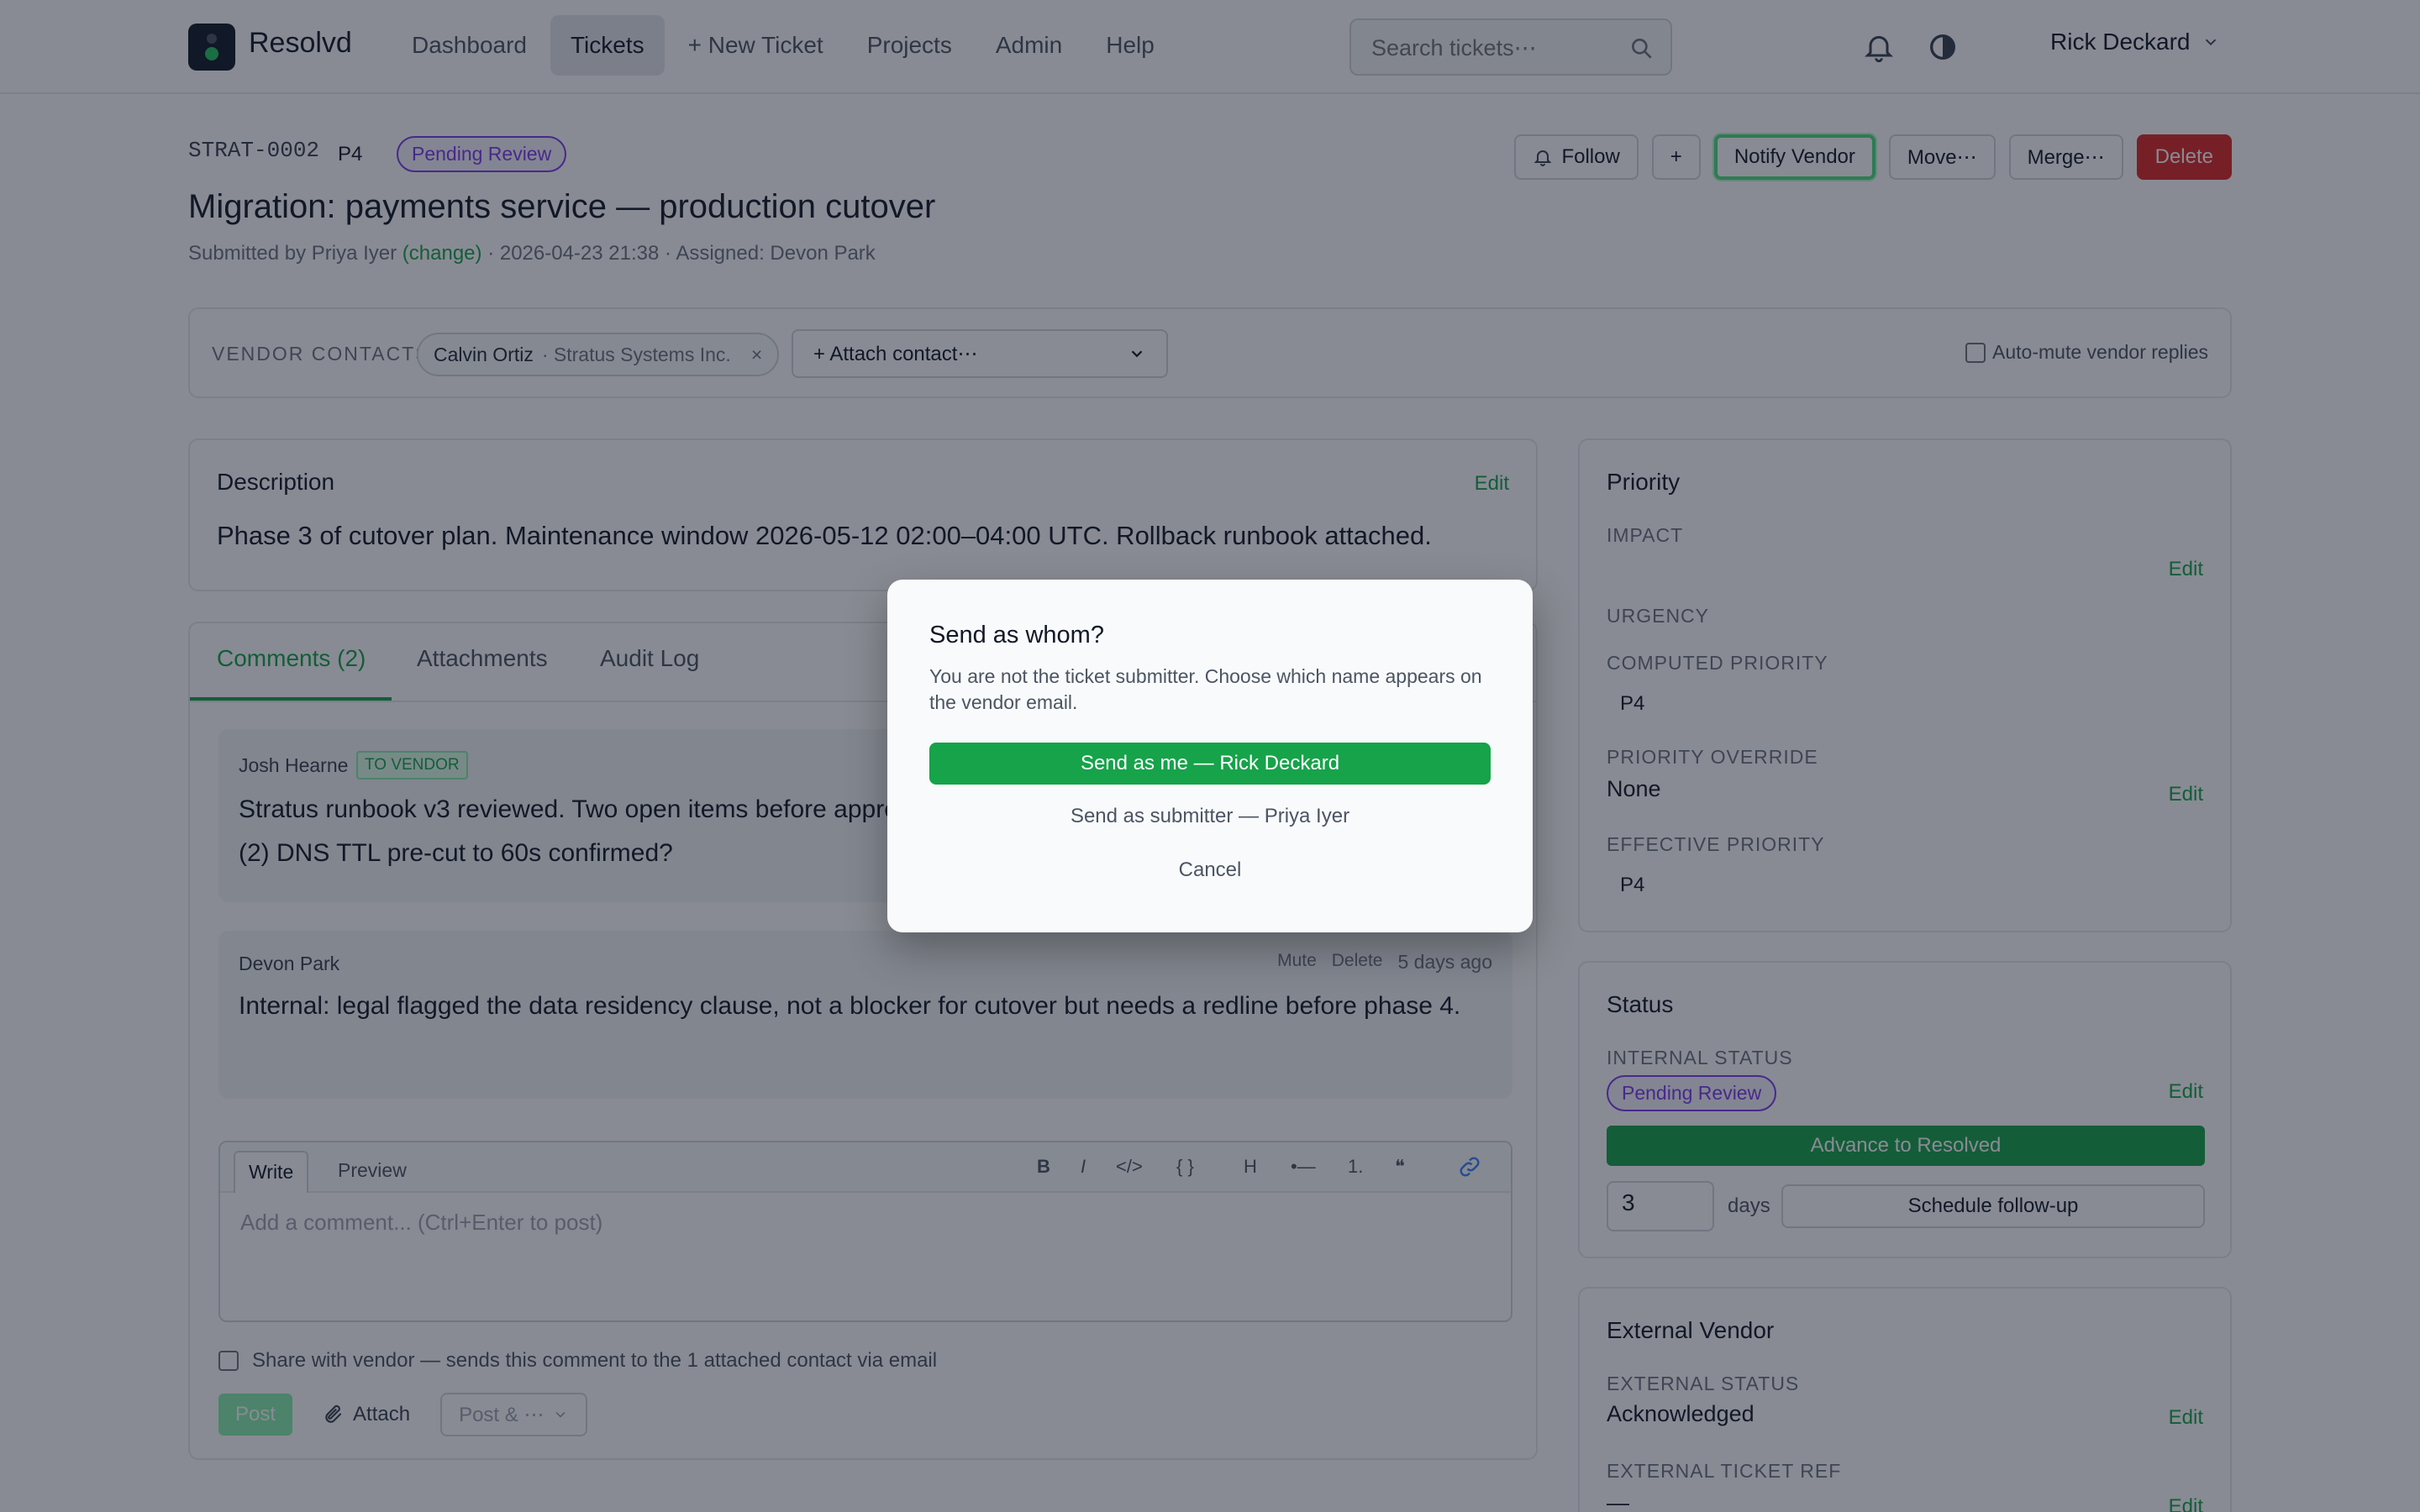 The height and width of the screenshot is (1512, 2420). I want to click on cancel-button: Cancel, so click(1210, 870).